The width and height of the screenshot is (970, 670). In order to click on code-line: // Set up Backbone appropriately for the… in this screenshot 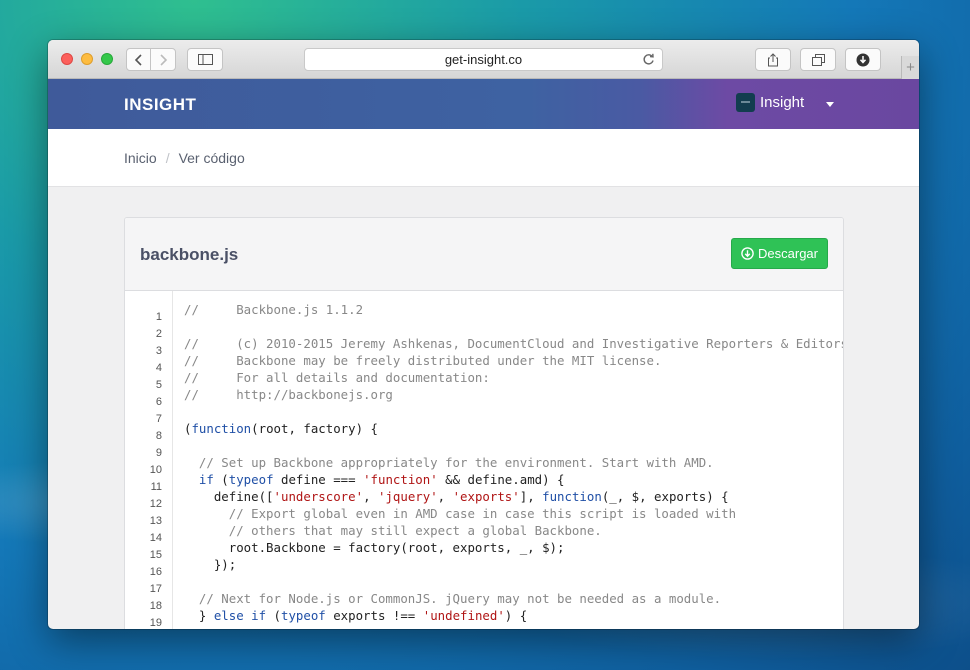, I will do `click(449, 462)`.